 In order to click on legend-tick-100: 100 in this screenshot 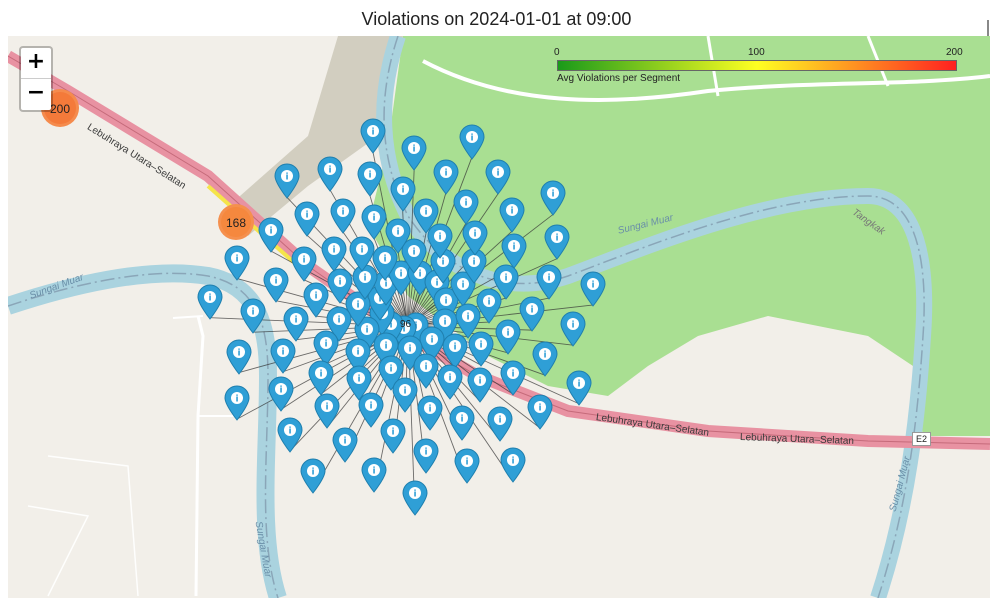, I will do `click(756, 52)`.